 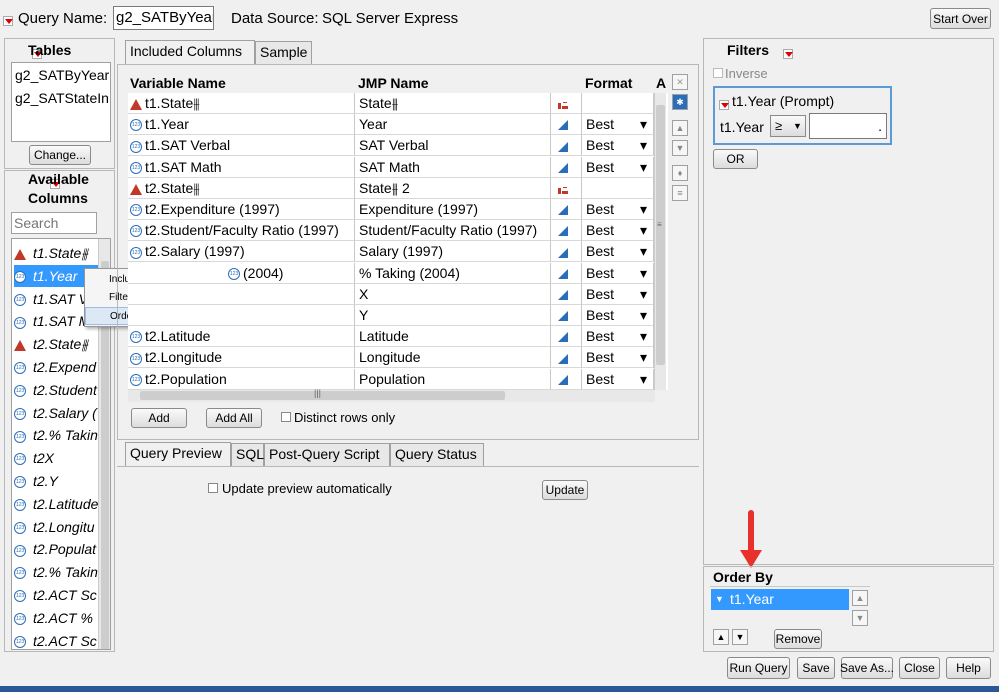 What do you see at coordinates (241, 209) in the screenshot?
I see `variable-name-cell: 123 t2.Expenditure (1997)` at bounding box center [241, 209].